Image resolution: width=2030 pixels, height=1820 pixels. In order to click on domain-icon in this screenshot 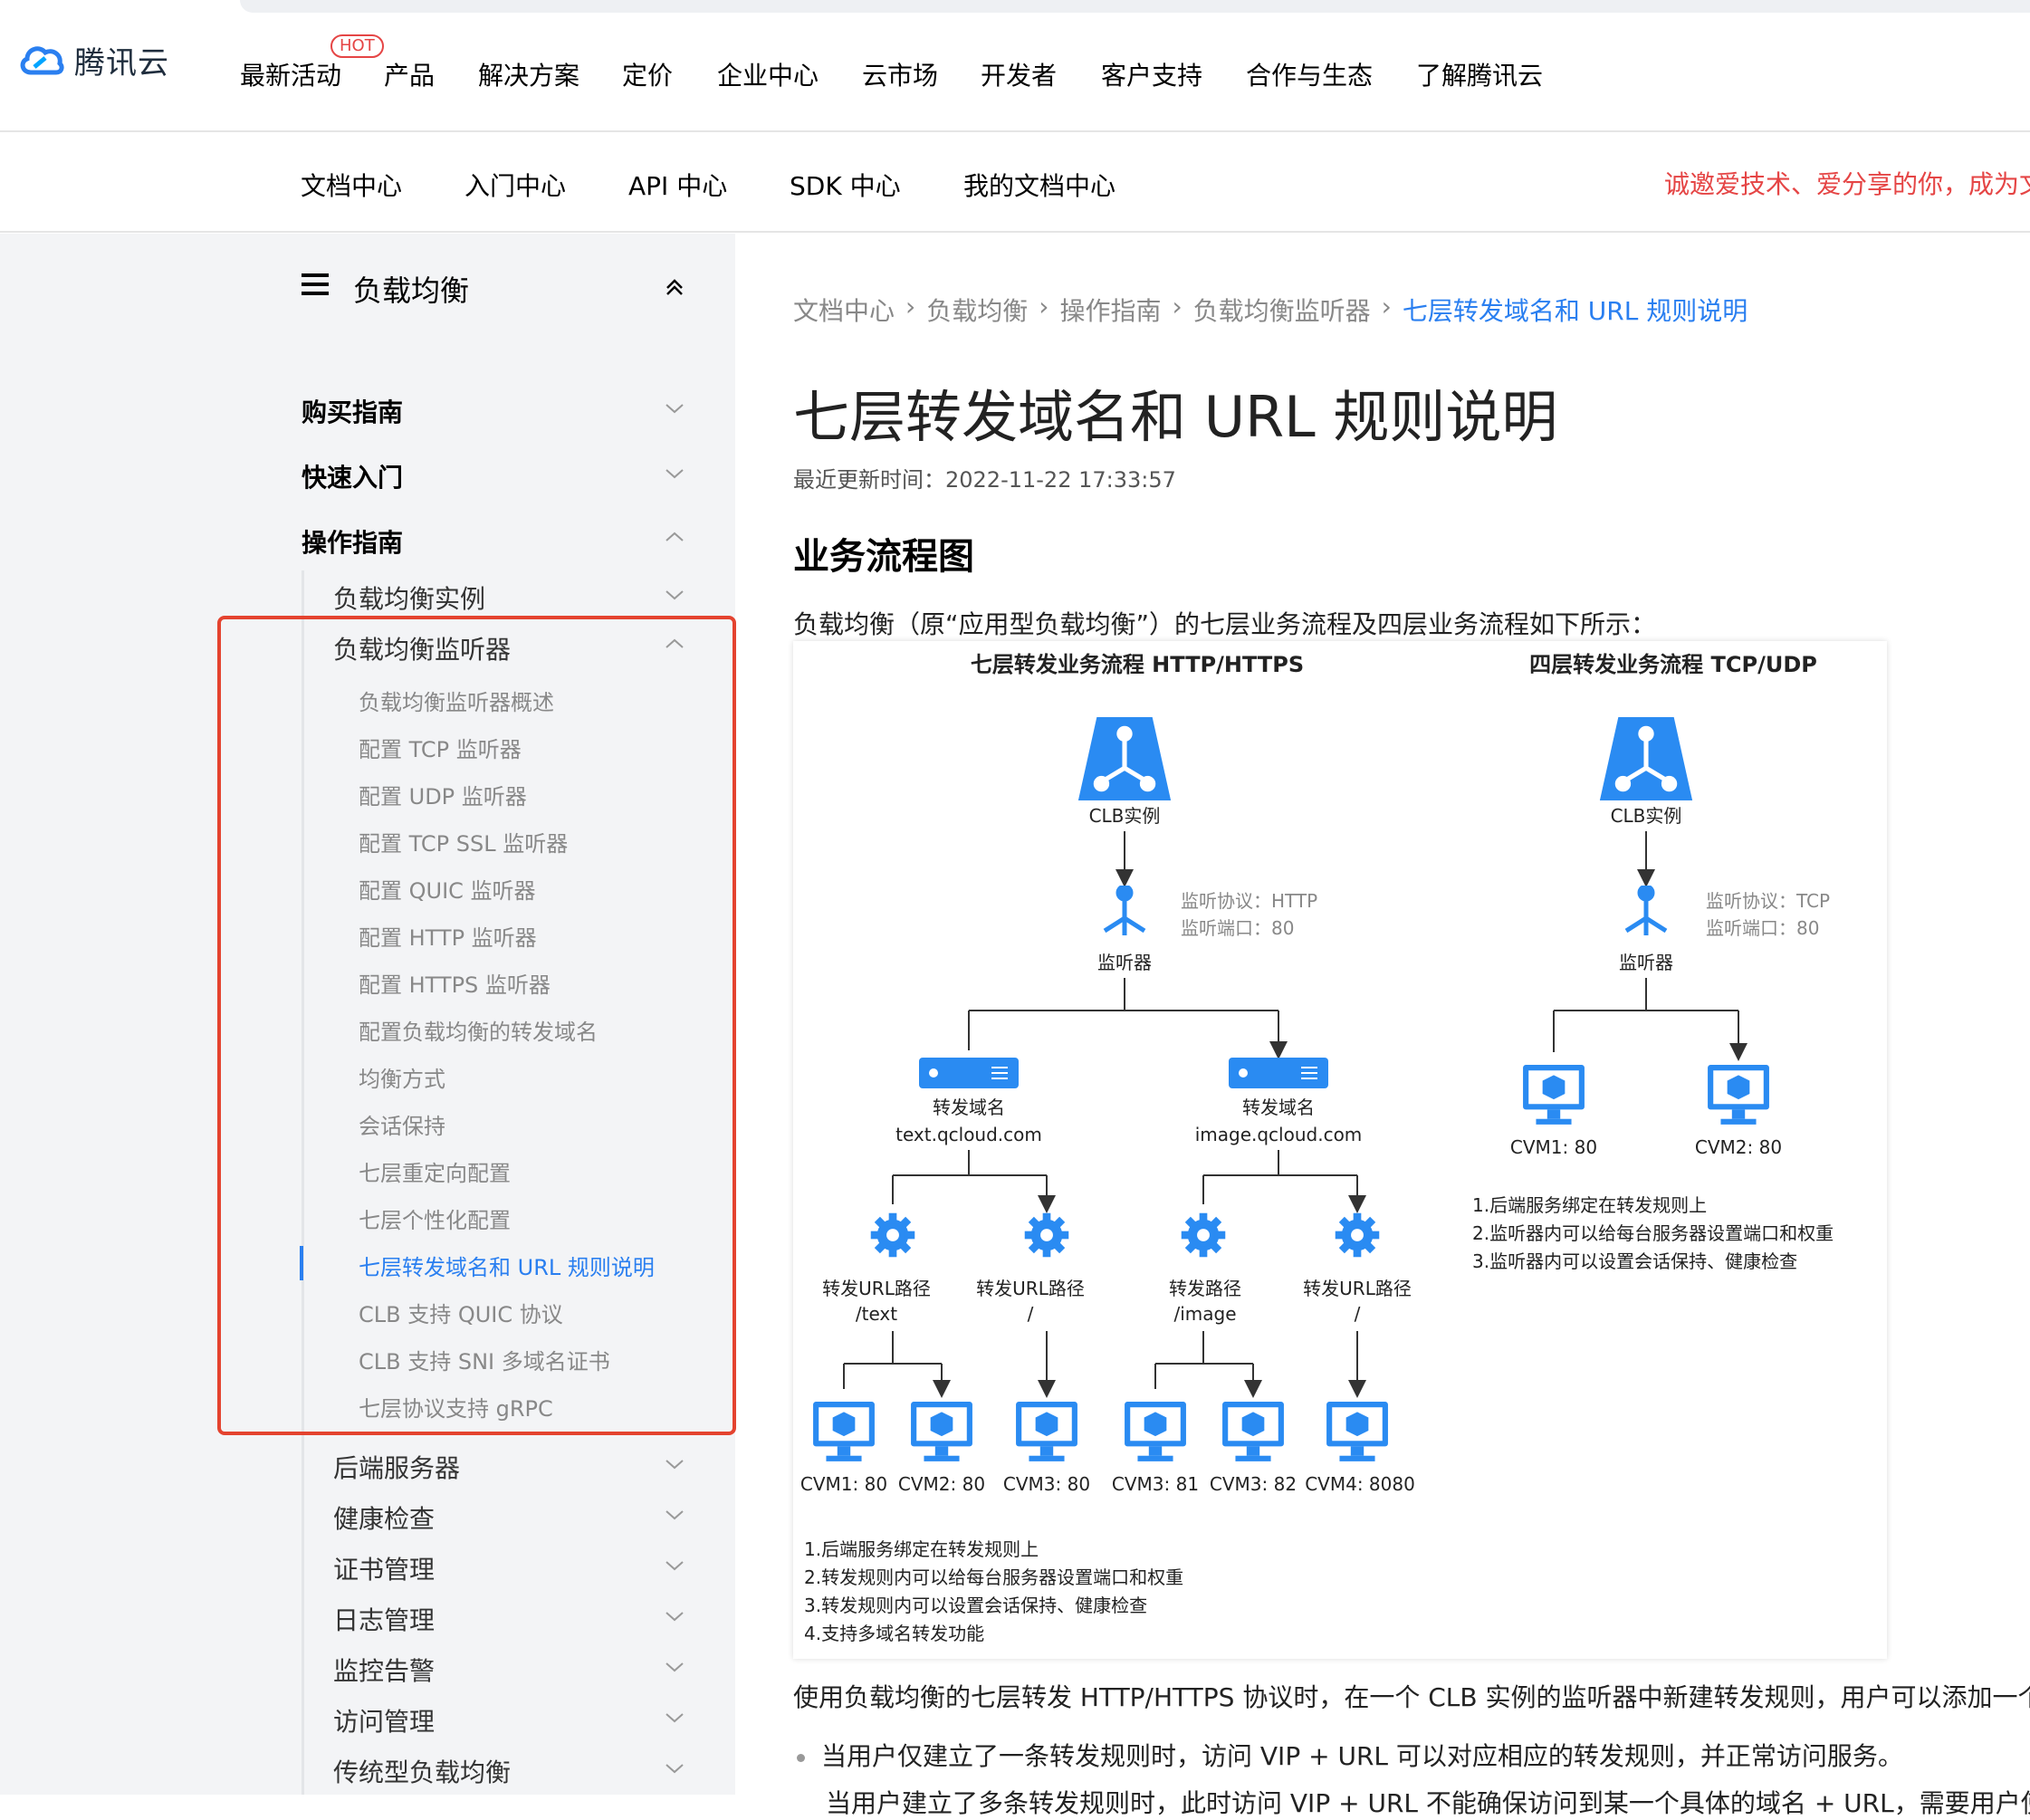, I will do `click(1279, 1073)`.